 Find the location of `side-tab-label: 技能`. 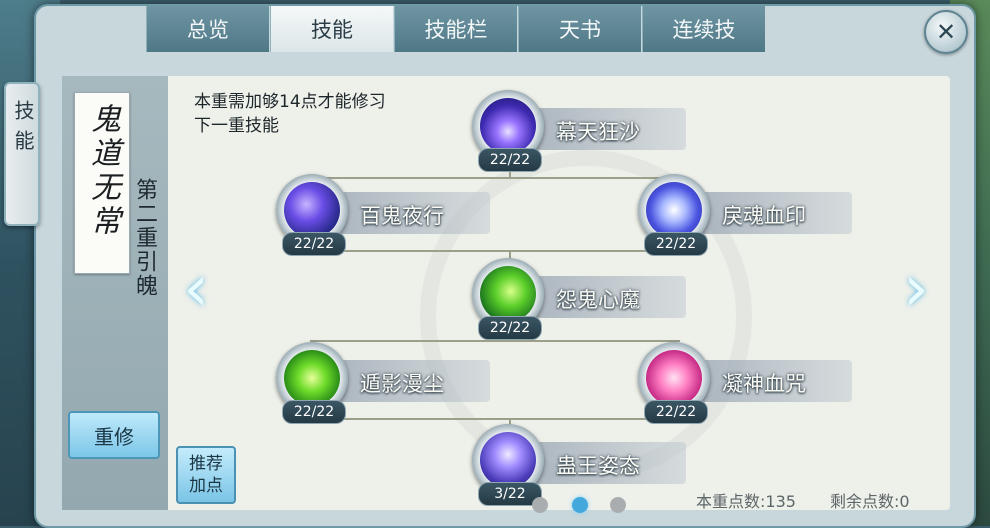

side-tab-label: 技能 is located at coordinates (23, 130).